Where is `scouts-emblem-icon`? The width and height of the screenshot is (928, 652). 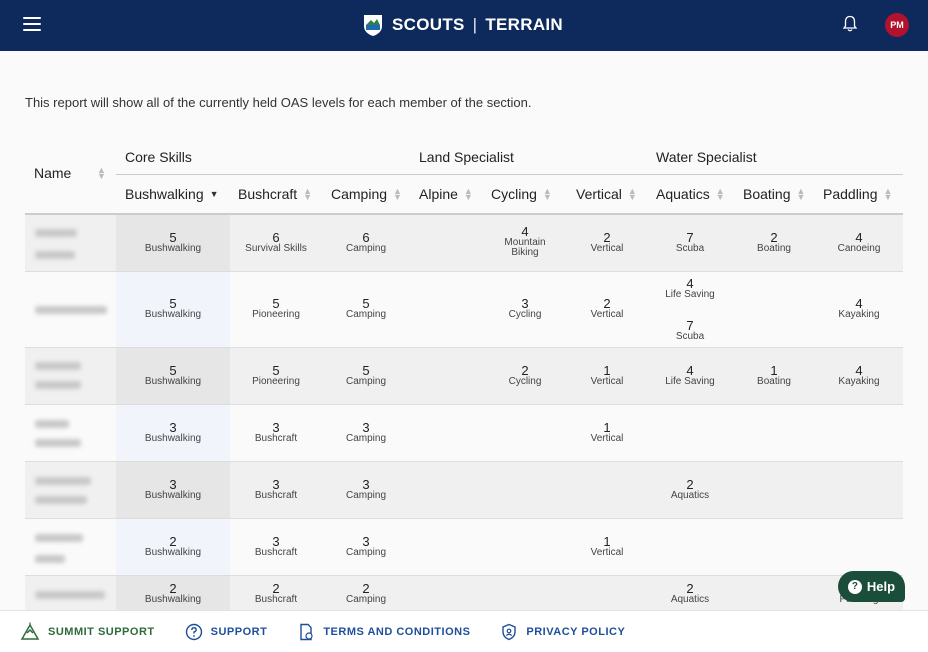 scouts-emblem-icon is located at coordinates (373, 25).